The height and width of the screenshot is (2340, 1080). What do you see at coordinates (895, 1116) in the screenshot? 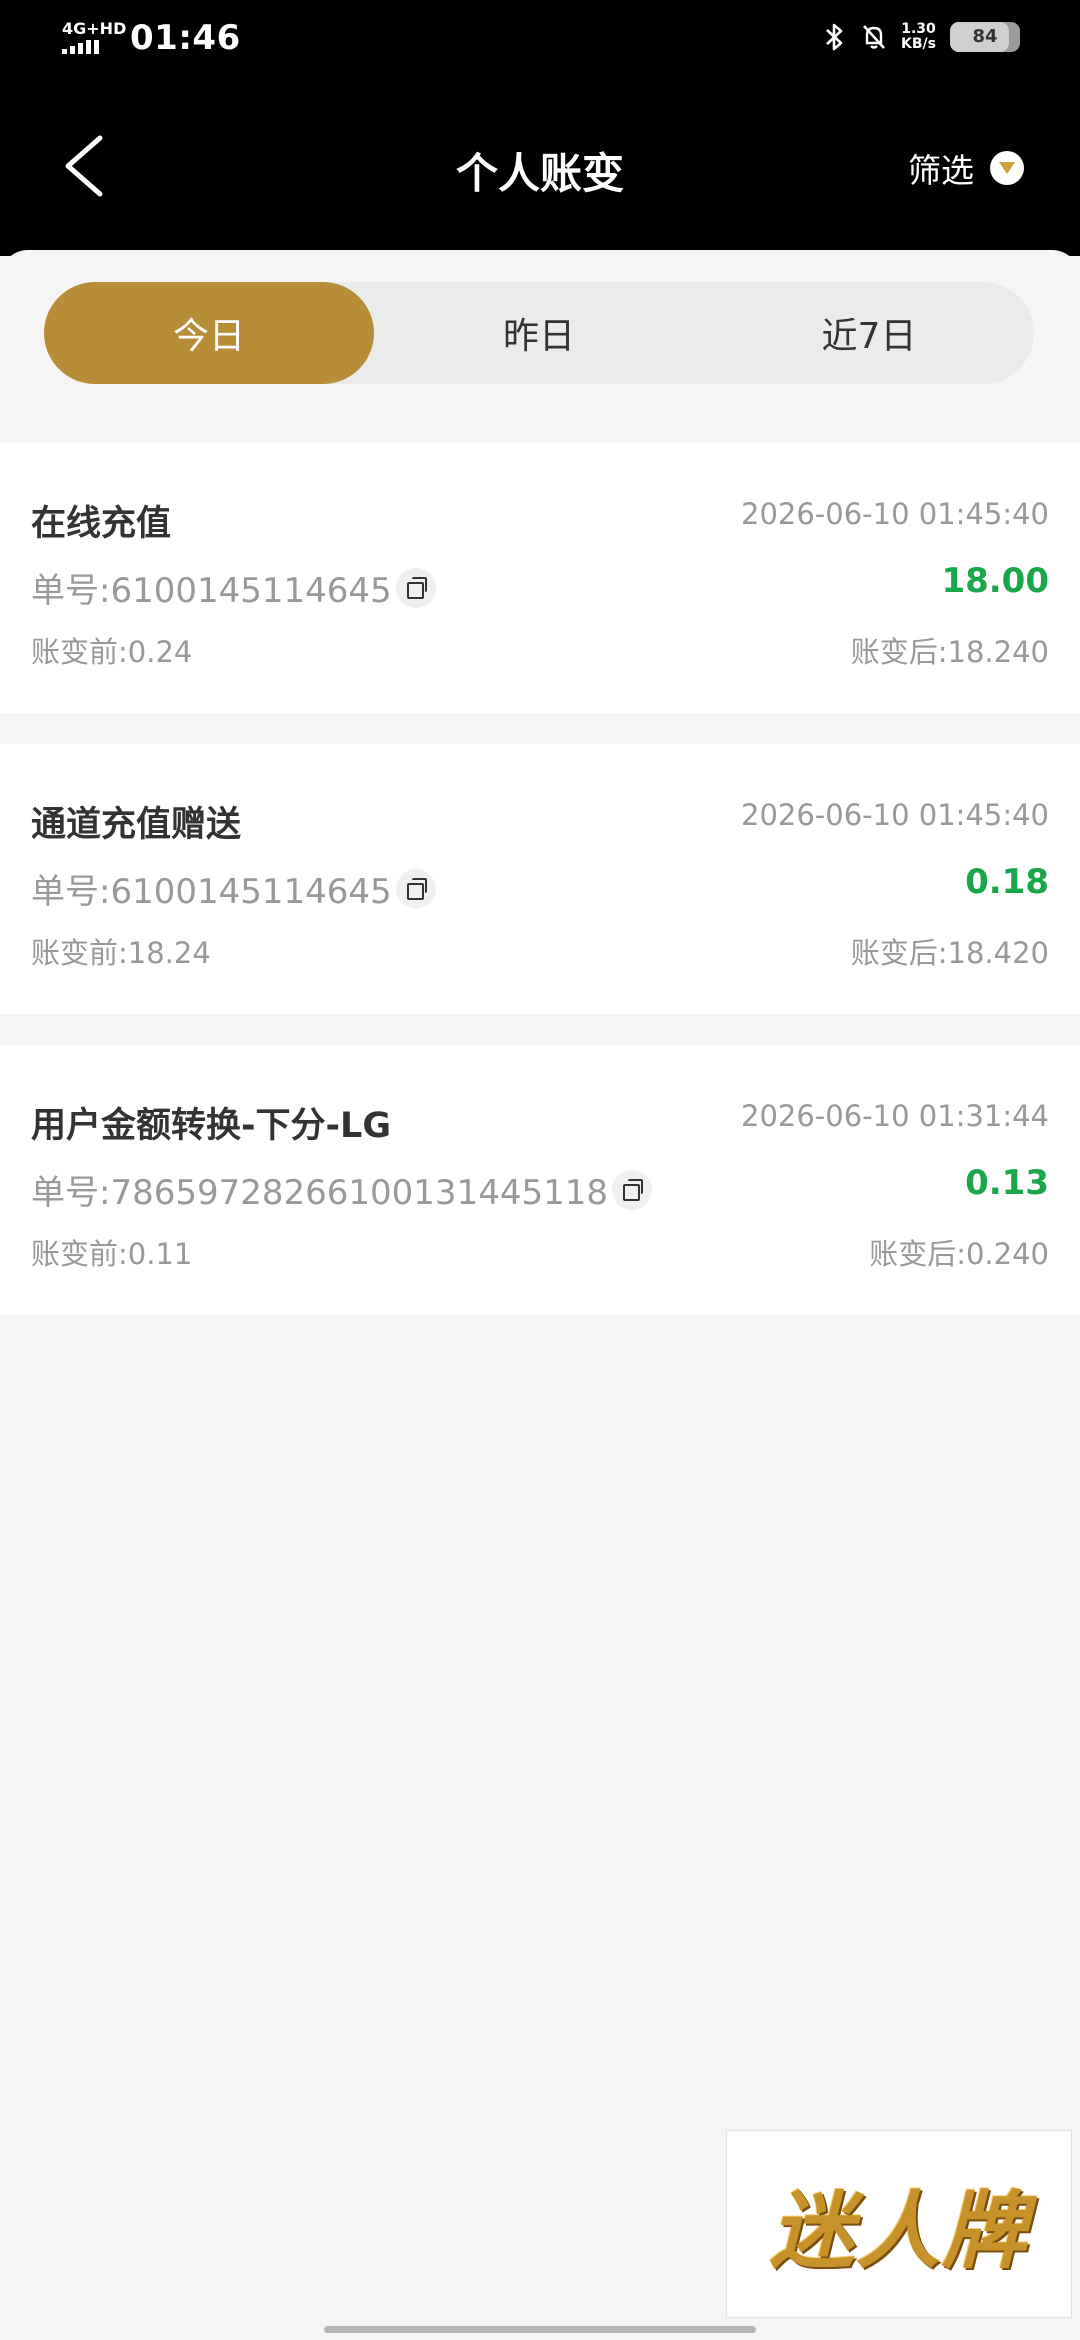
I see `transaction-time: 2026-06-10 01:31:44` at bounding box center [895, 1116].